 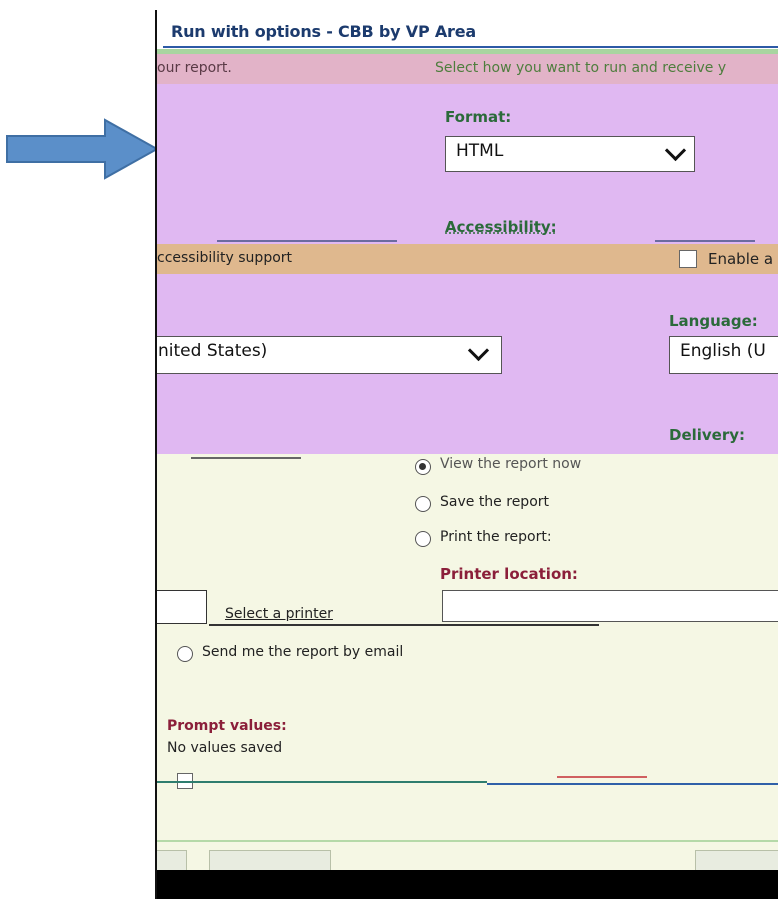 What do you see at coordinates (610, 606) in the screenshot?
I see `printer-location-input` at bounding box center [610, 606].